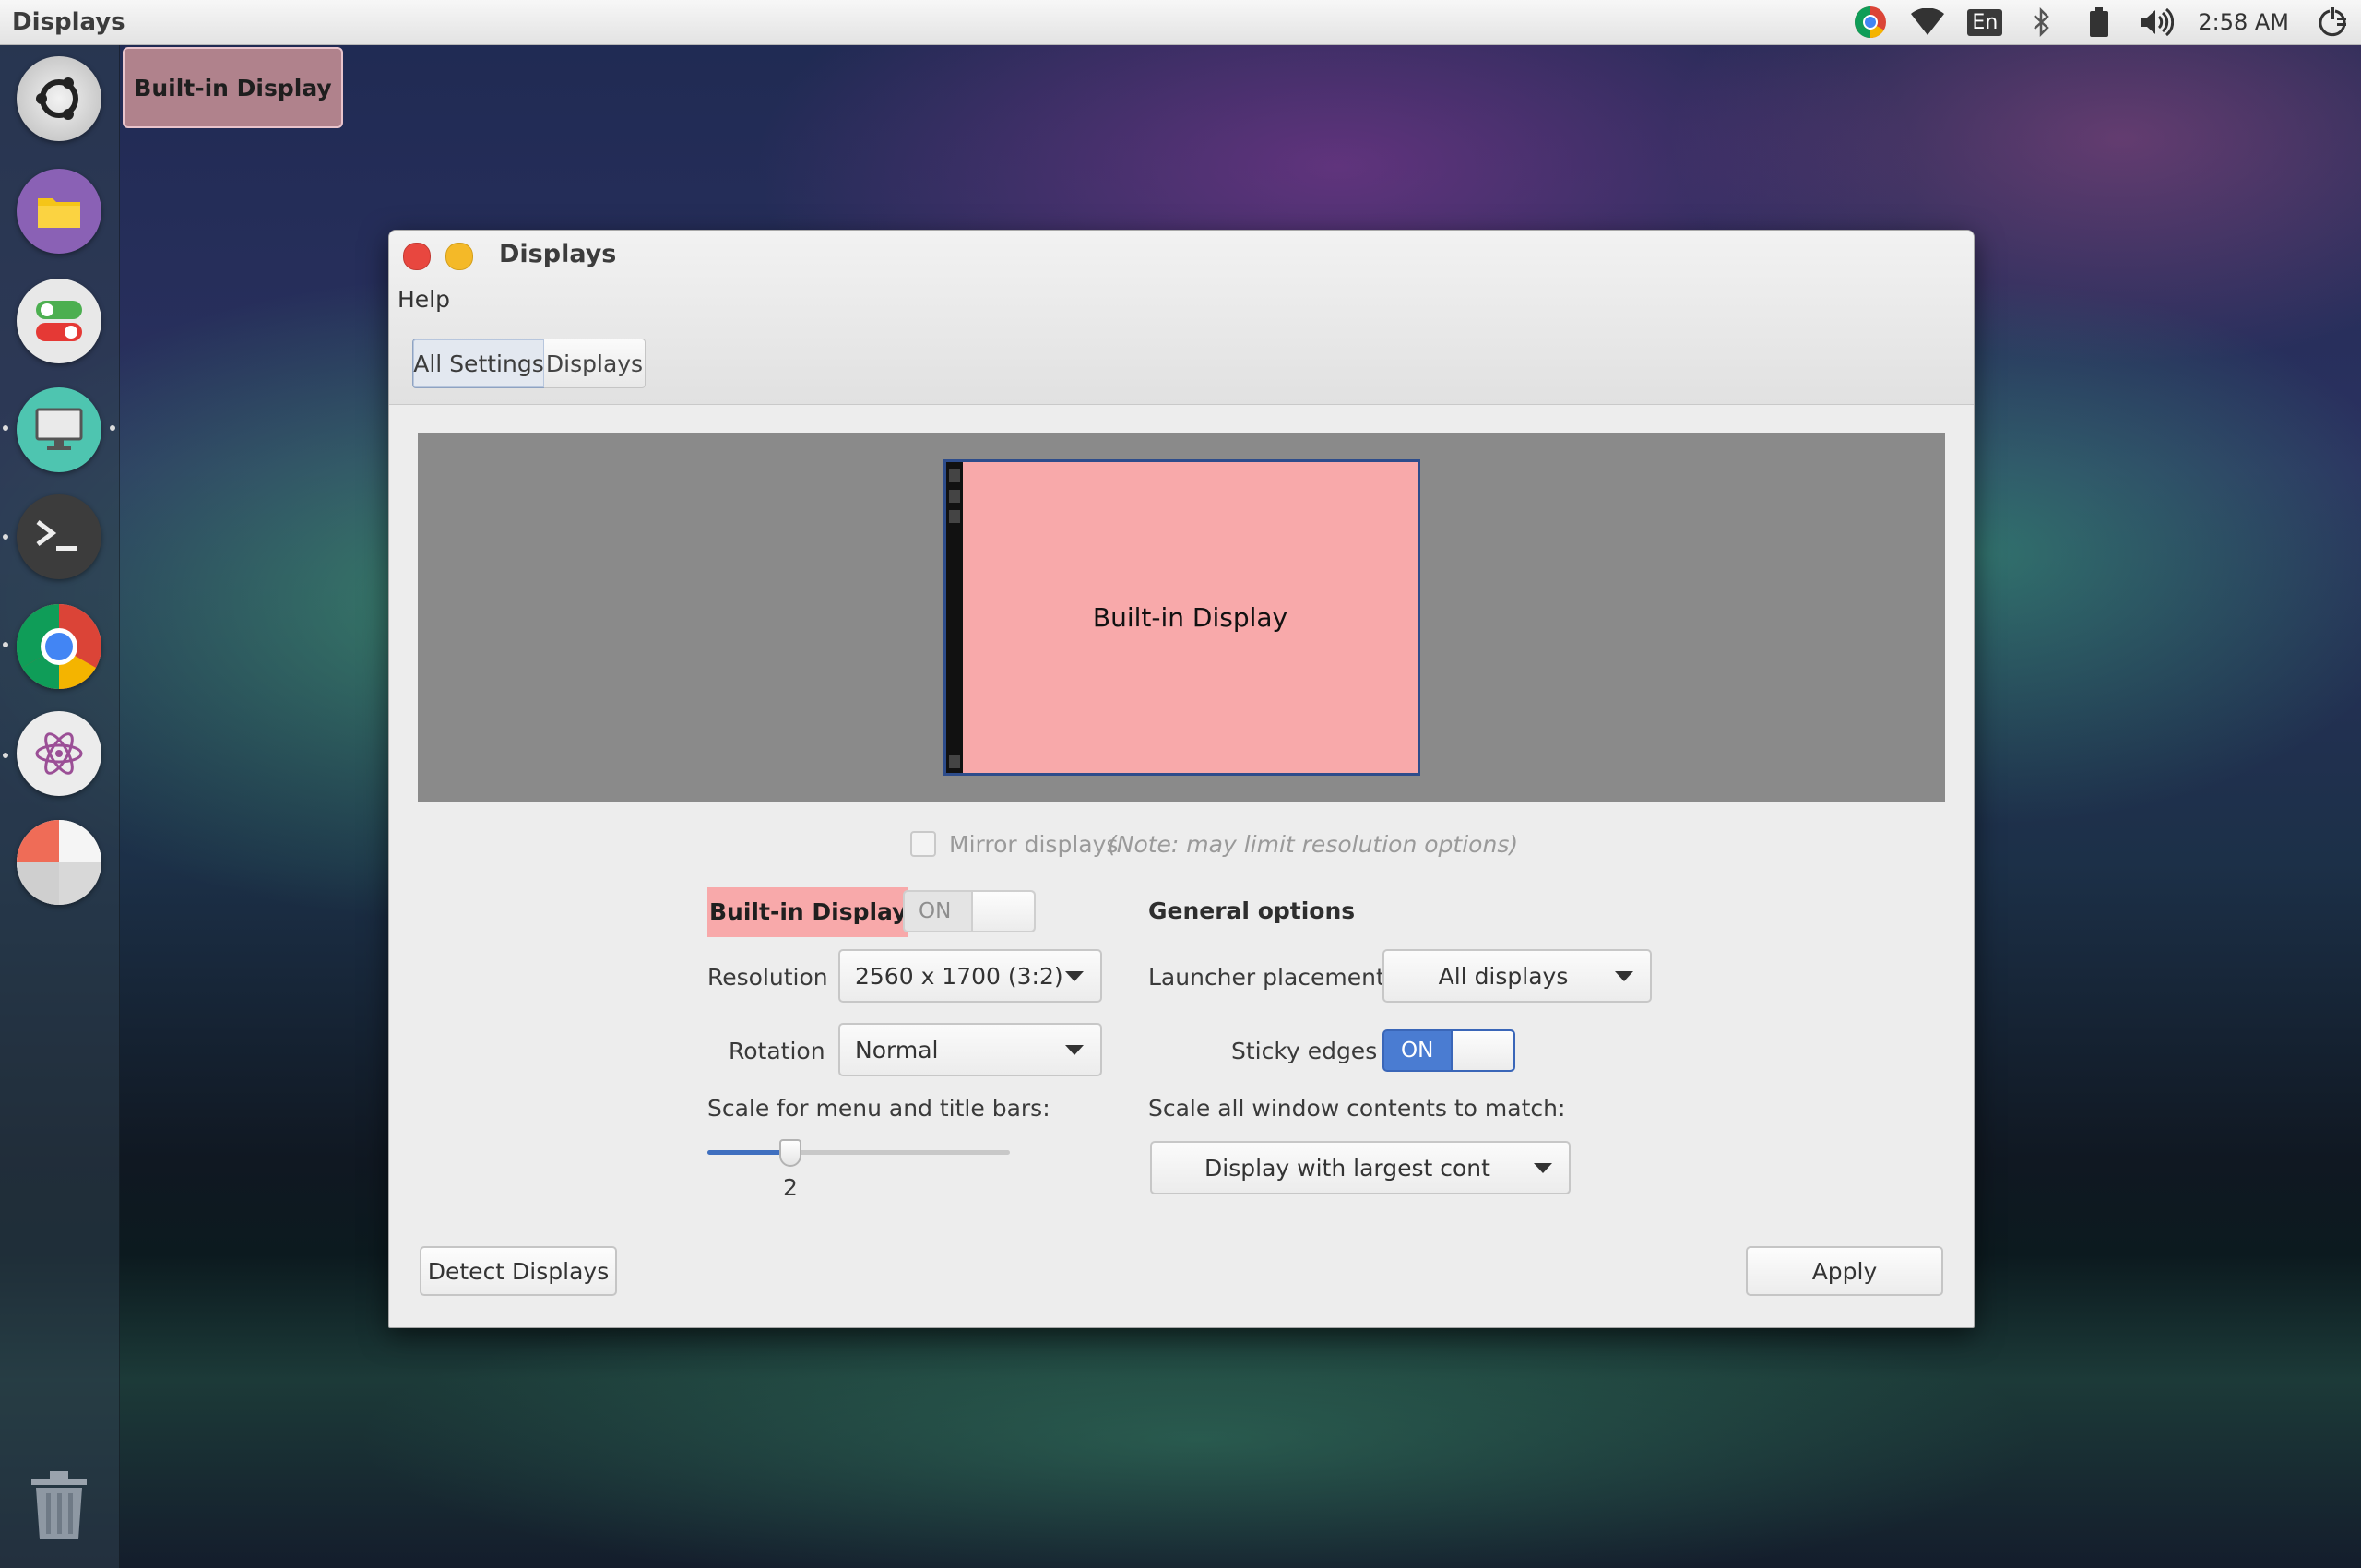 This screenshot has width=2361, height=1568. I want to click on mirror-displays-checkbox, so click(923, 844).